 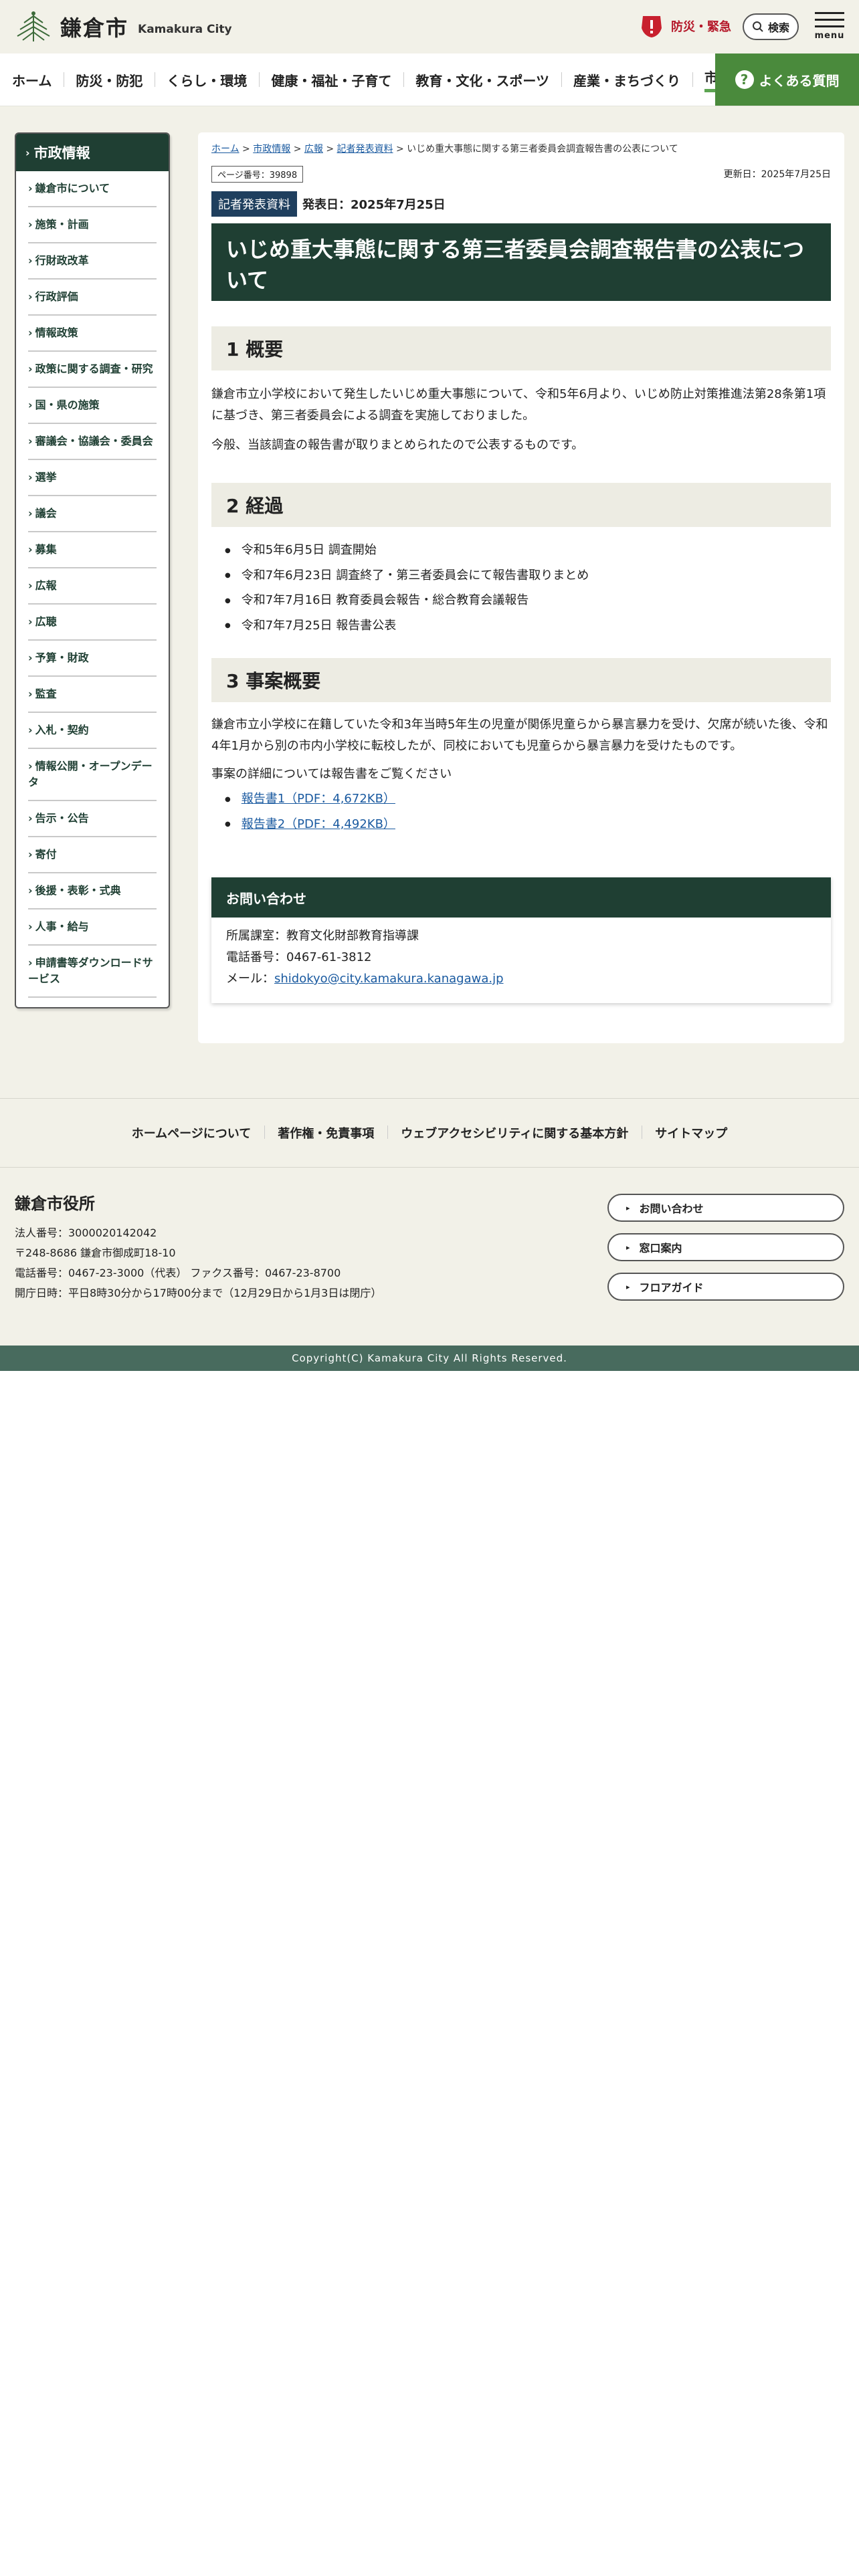 What do you see at coordinates (627, 80) in the screenshot?
I see `nav-item-industry: 産業・まちづくり` at bounding box center [627, 80].